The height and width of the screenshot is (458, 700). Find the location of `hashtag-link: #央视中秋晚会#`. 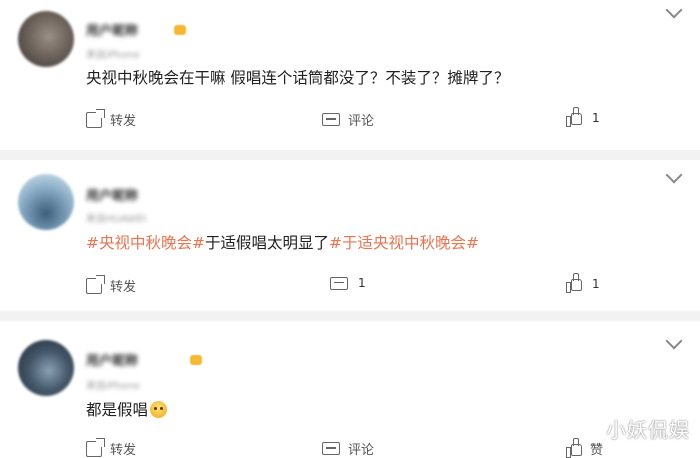

hashtag-link: #央视中秋晚会# is located at coordinates (145, 243).